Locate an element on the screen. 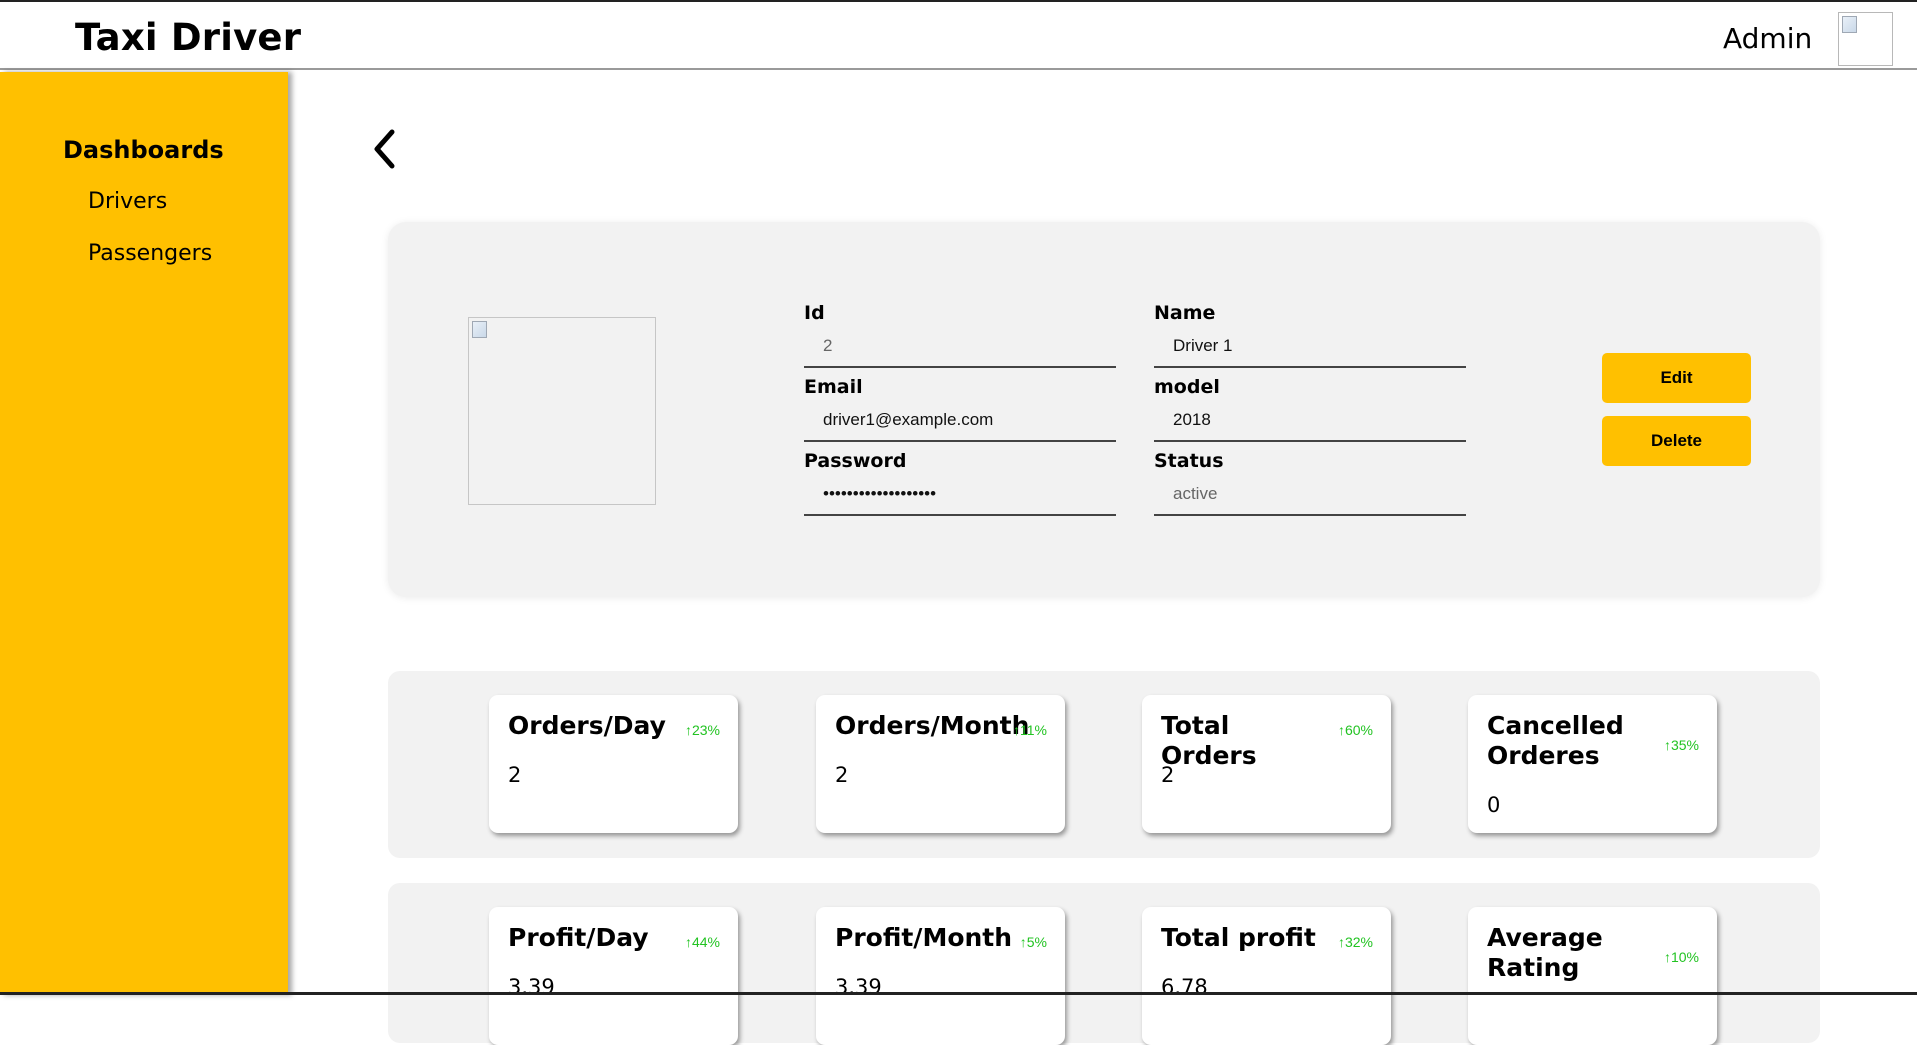 The height and width of the screenshot is (1045, 1917). stat-change-badge: ↑35% is located at coordinates (1681, 745).